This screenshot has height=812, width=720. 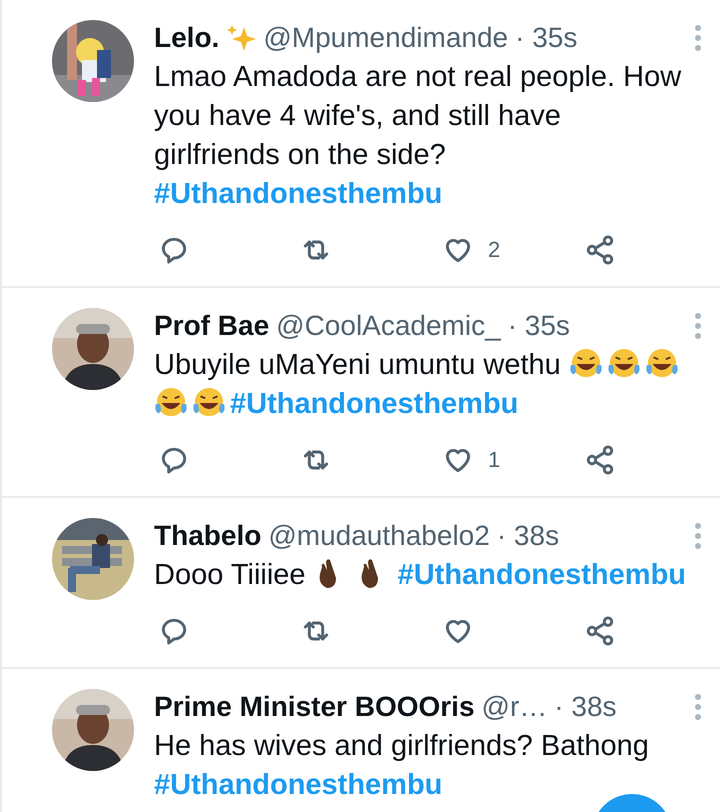 I want to click on tweet-text: Dooo Tiiiiee #Uthandonesthembu, so click(x=420, y=575).